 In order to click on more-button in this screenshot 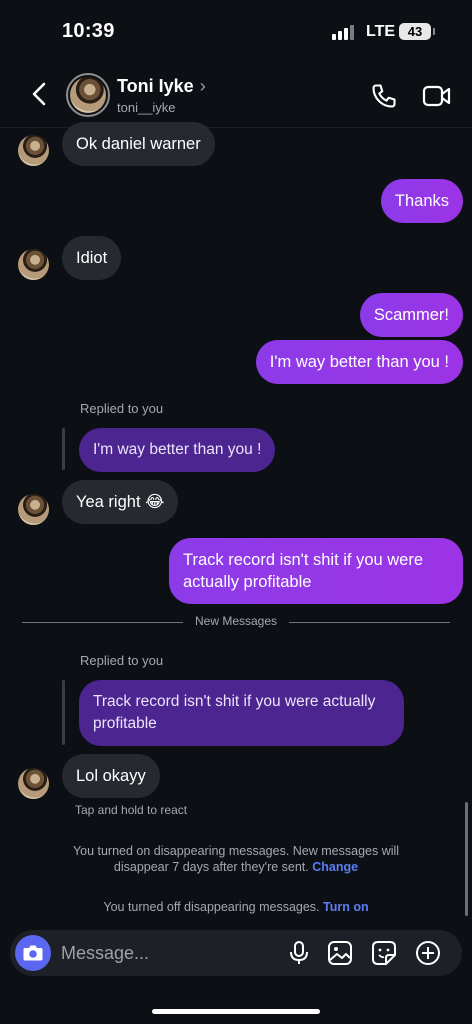, I will do `click(428, 953)`.